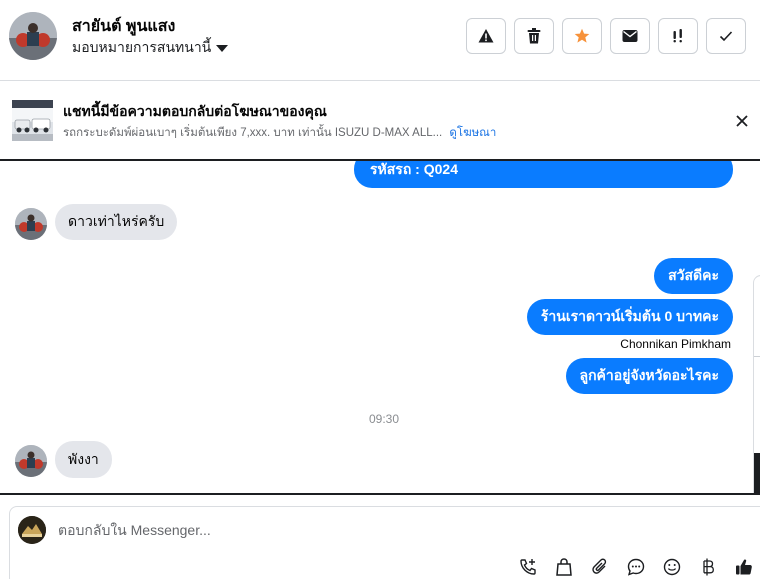 Image resolution: width=760 pixels, height=579 pixels. I want to click on emoji-button, so click(672, 567).